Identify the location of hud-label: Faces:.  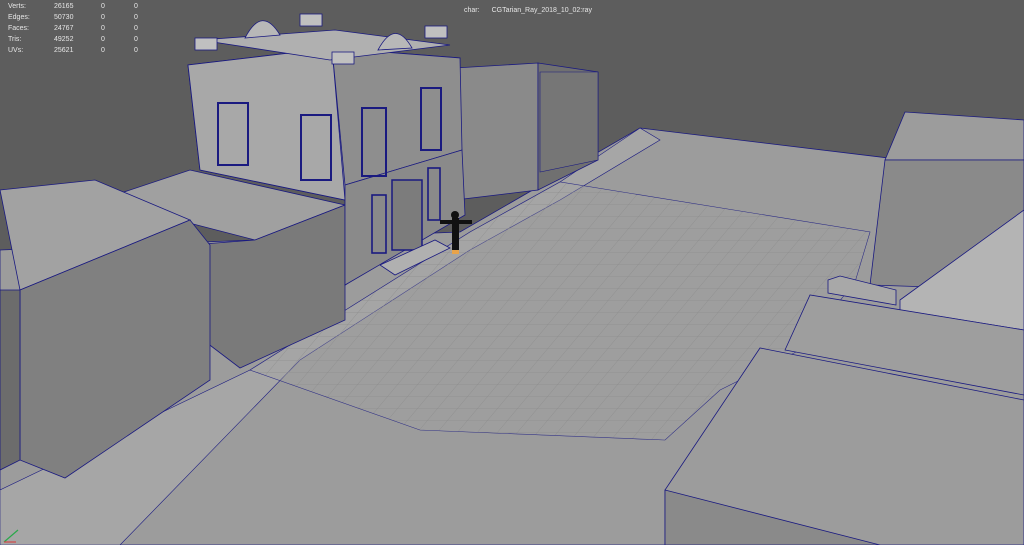
(19, 28).